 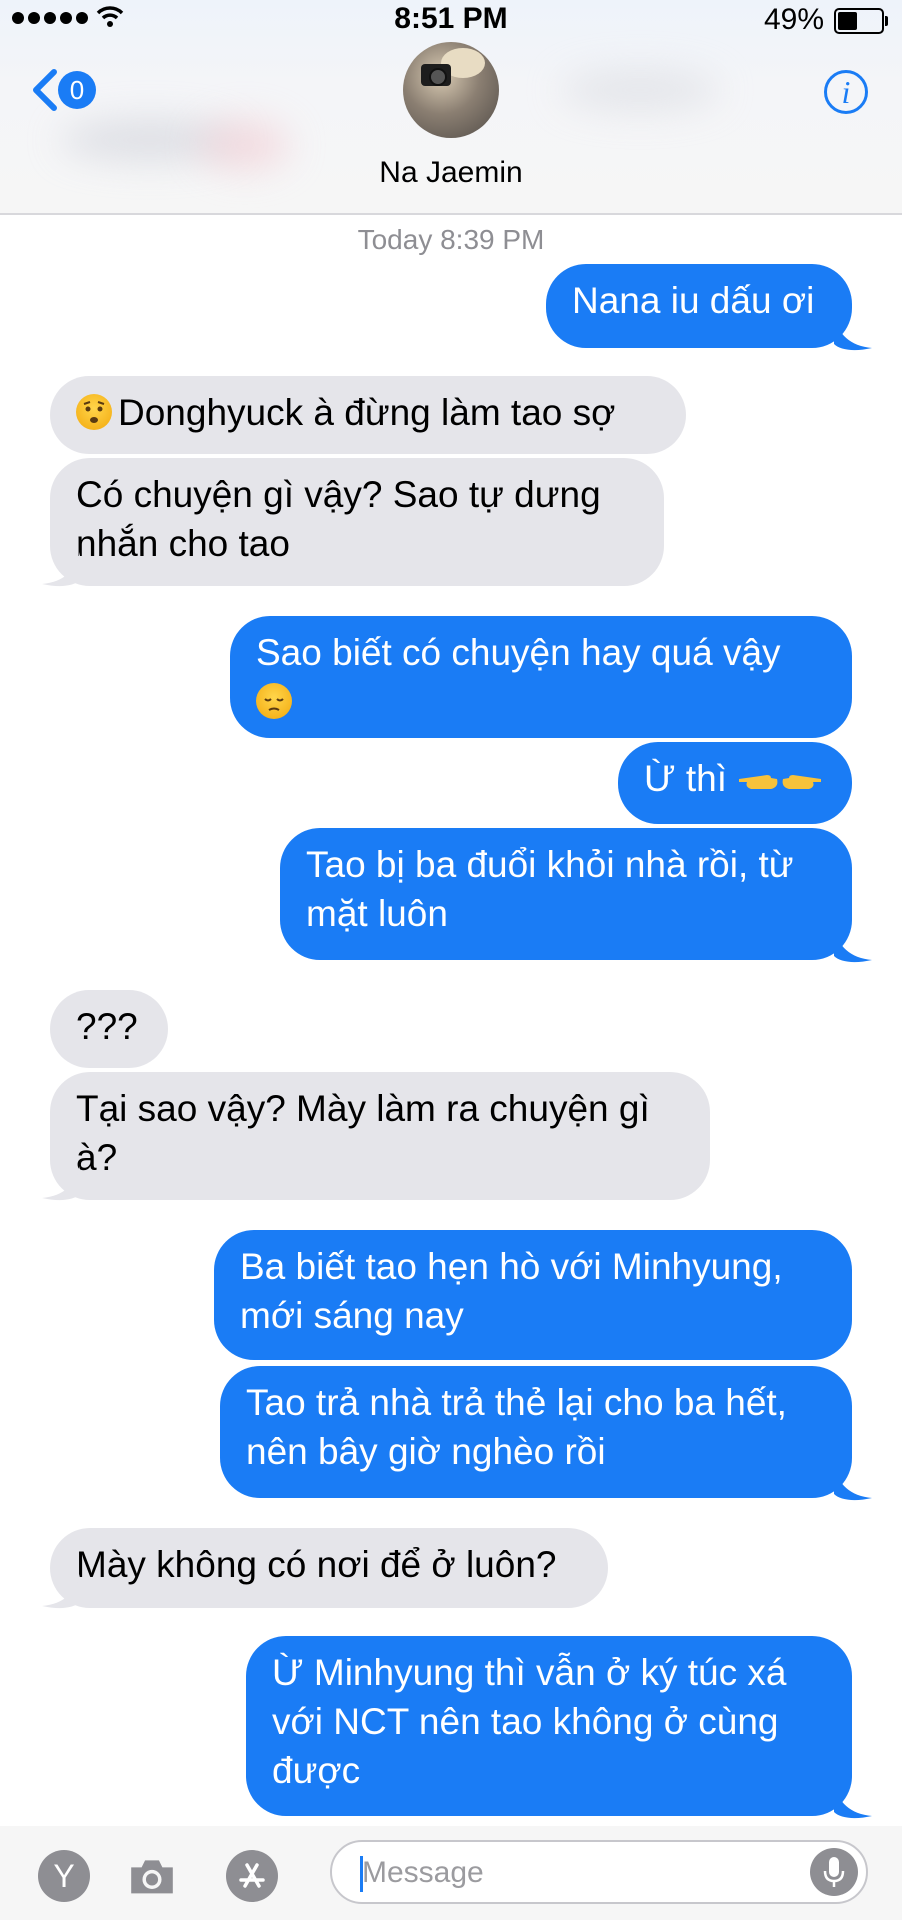 I want to click on back-button: 0, so click(x=63, y=90).